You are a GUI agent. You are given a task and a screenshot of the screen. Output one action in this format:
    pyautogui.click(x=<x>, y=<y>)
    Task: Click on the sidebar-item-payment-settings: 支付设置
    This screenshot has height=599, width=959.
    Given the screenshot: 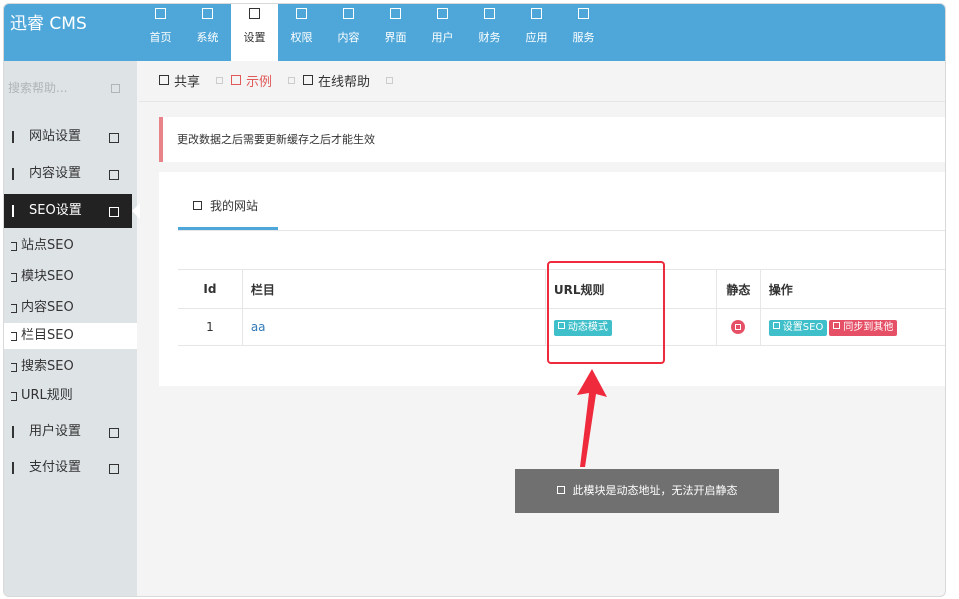 What is the action you would take?
    pyautogui.click(x=70, y=468)
    